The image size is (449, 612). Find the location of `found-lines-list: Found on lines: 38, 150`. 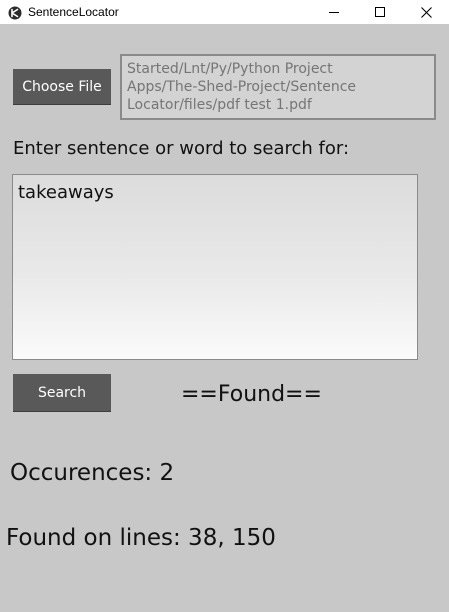

found-lines-list: Found on lines: 38, 150 is located at coordinates (141, 538).